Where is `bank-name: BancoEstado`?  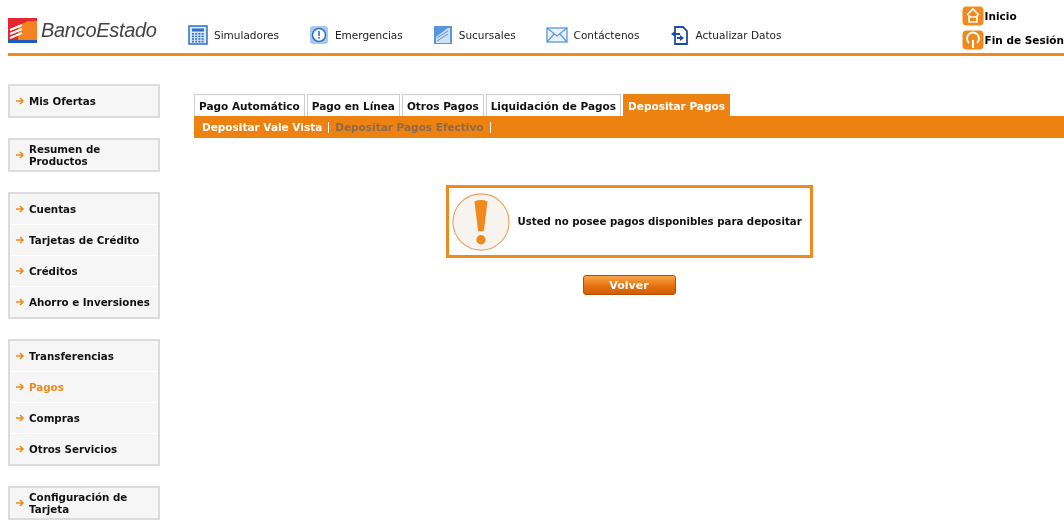 bank-name: BancoEstado is located at coordinates (99, 30).